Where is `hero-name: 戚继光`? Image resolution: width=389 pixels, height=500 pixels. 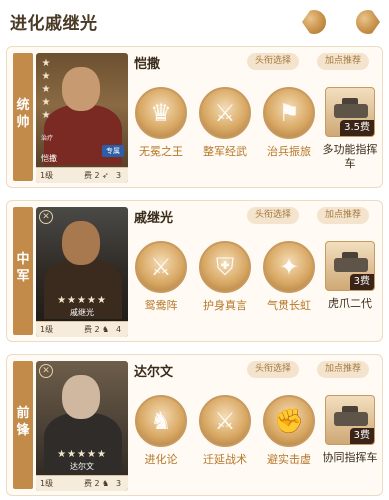
hero-name: 戚继光 is located at coordinates (154, 218).